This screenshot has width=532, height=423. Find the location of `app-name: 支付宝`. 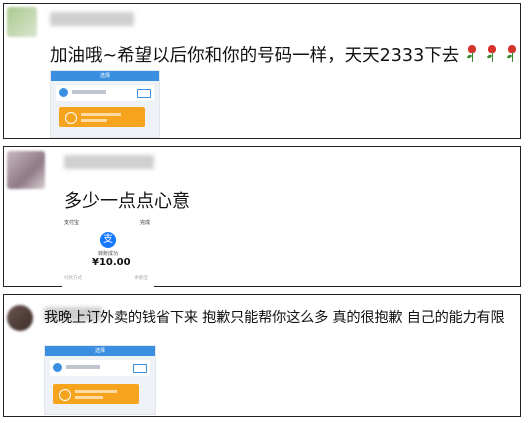

app-name: 支付宝 is located at coordinates (72, 223).